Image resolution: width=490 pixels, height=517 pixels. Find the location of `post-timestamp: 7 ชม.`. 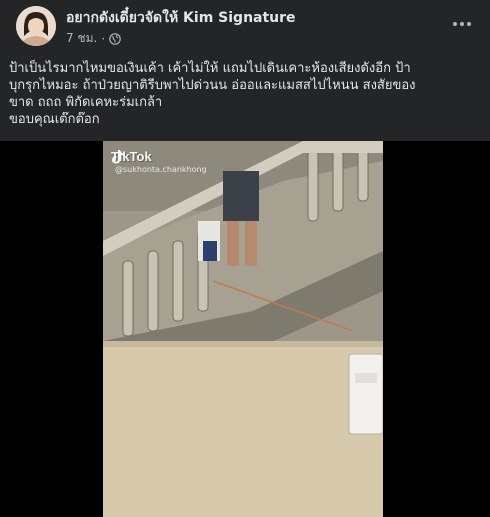

post-timestamp: 7 ชม. is located at coordinates (81, 38).